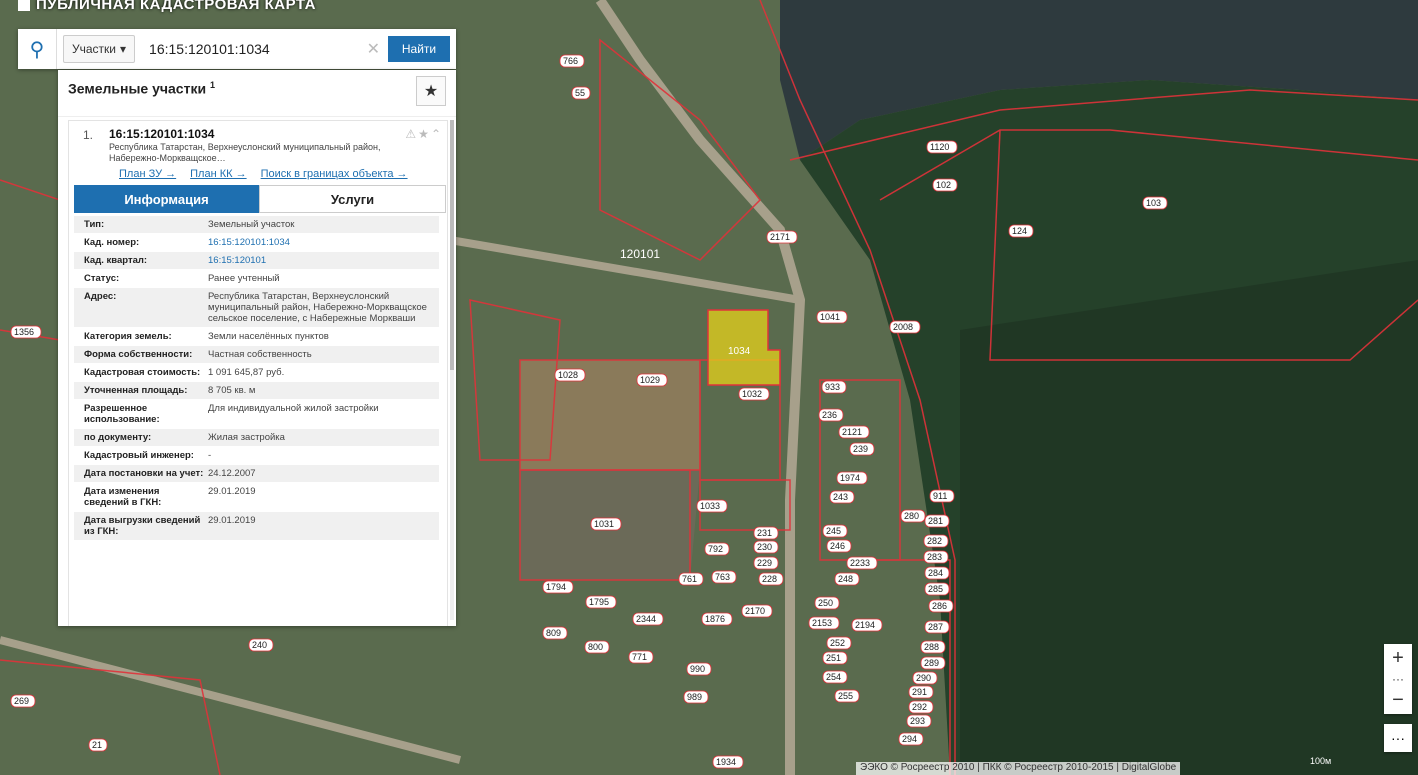 The image size is (1418, 775). I want to click on parcel-label: 252, so click(837, 643).